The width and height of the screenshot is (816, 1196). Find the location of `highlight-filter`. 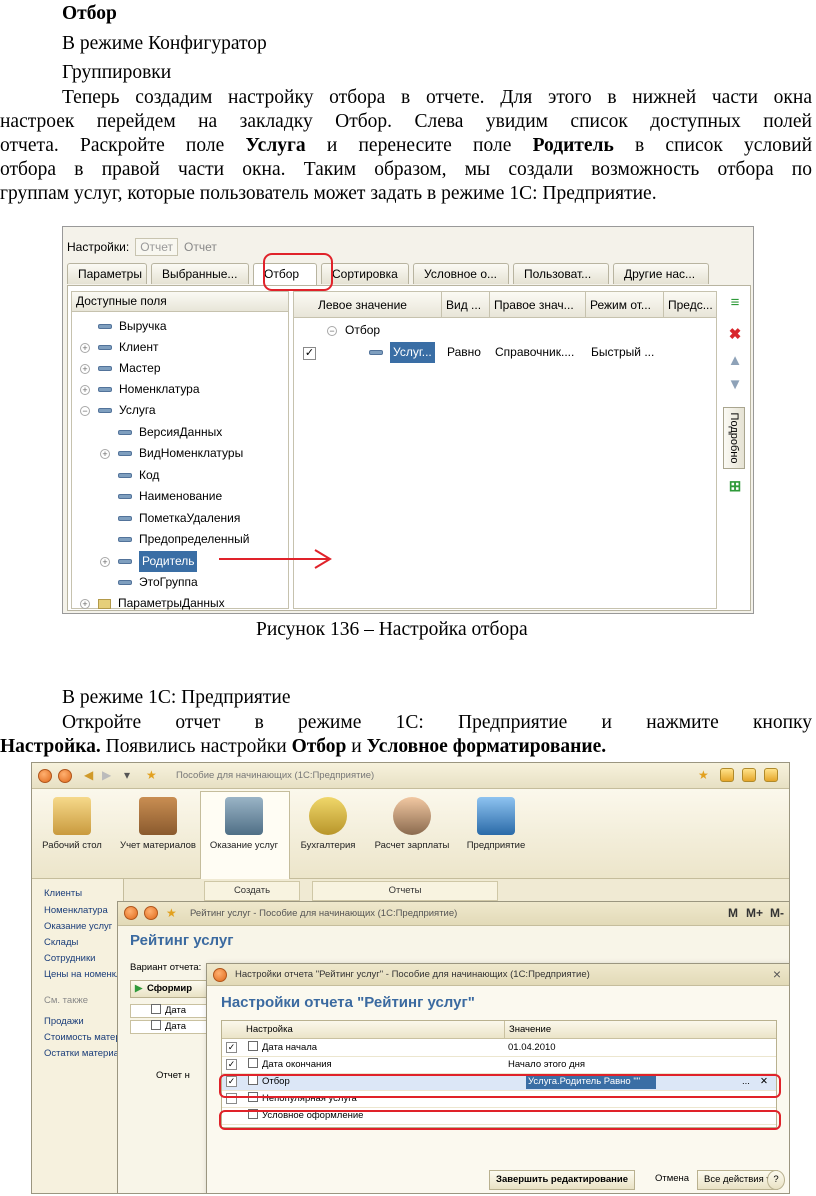

highlight-filter is located at coordinates (500, 1086).